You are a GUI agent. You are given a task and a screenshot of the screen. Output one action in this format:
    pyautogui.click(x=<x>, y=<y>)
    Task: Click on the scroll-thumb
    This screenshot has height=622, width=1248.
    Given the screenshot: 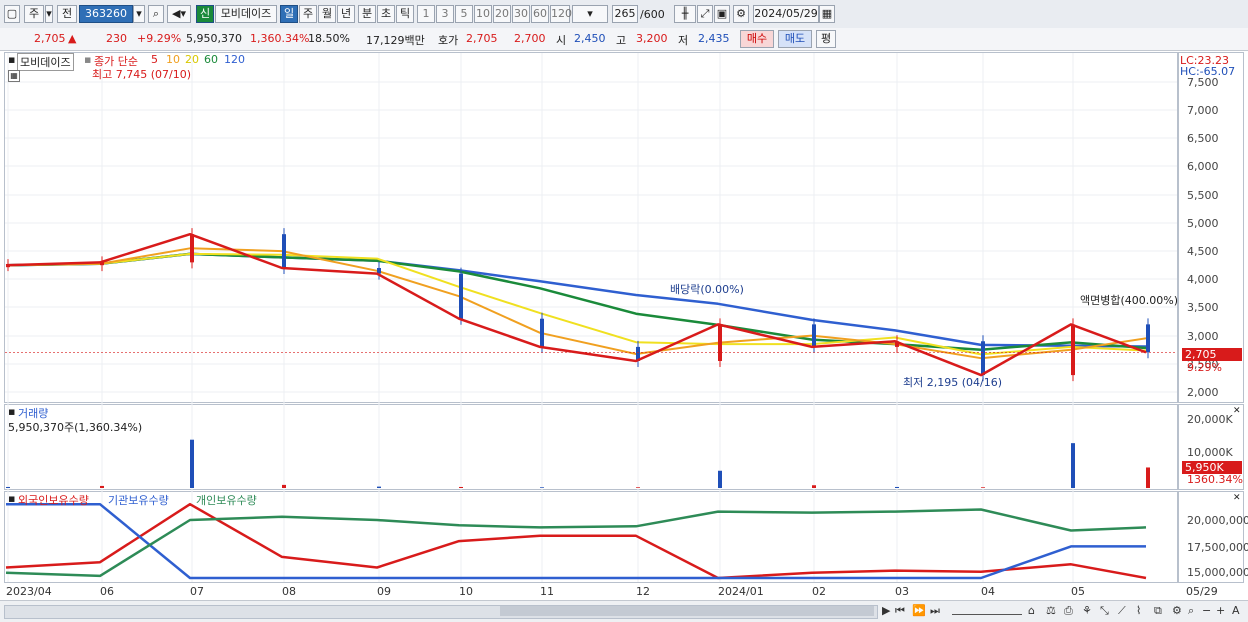 What is the action you would take?
    pyautogui.click(x=687, y=611)
    